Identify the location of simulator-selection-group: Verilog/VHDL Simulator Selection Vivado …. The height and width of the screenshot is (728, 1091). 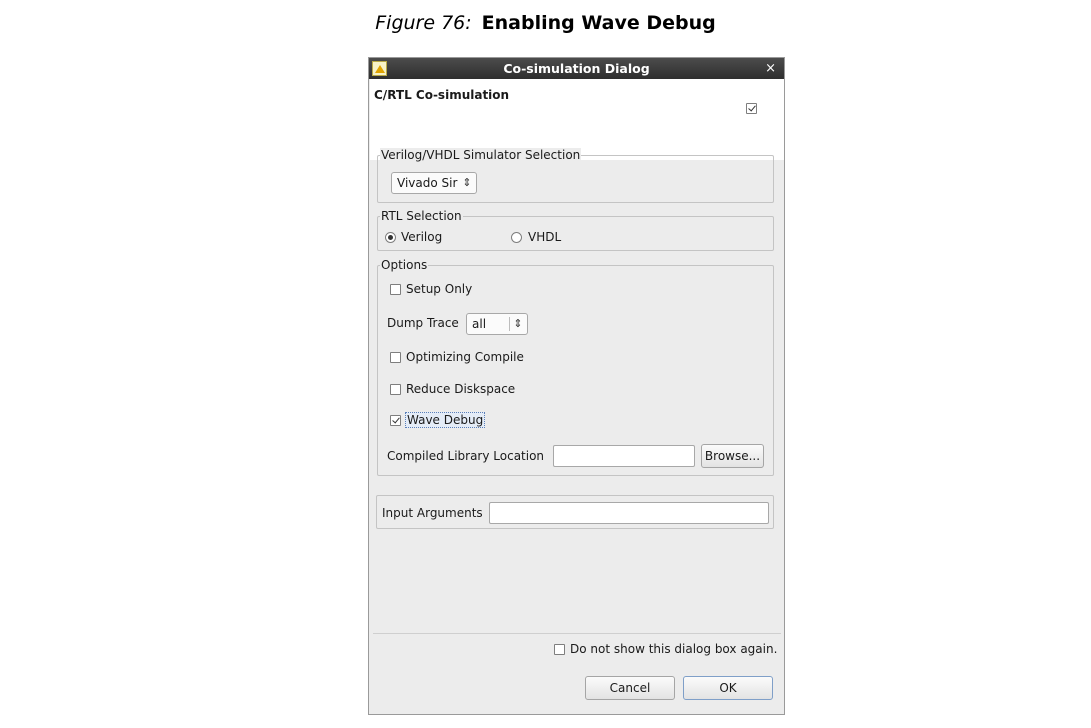
(575, 175).